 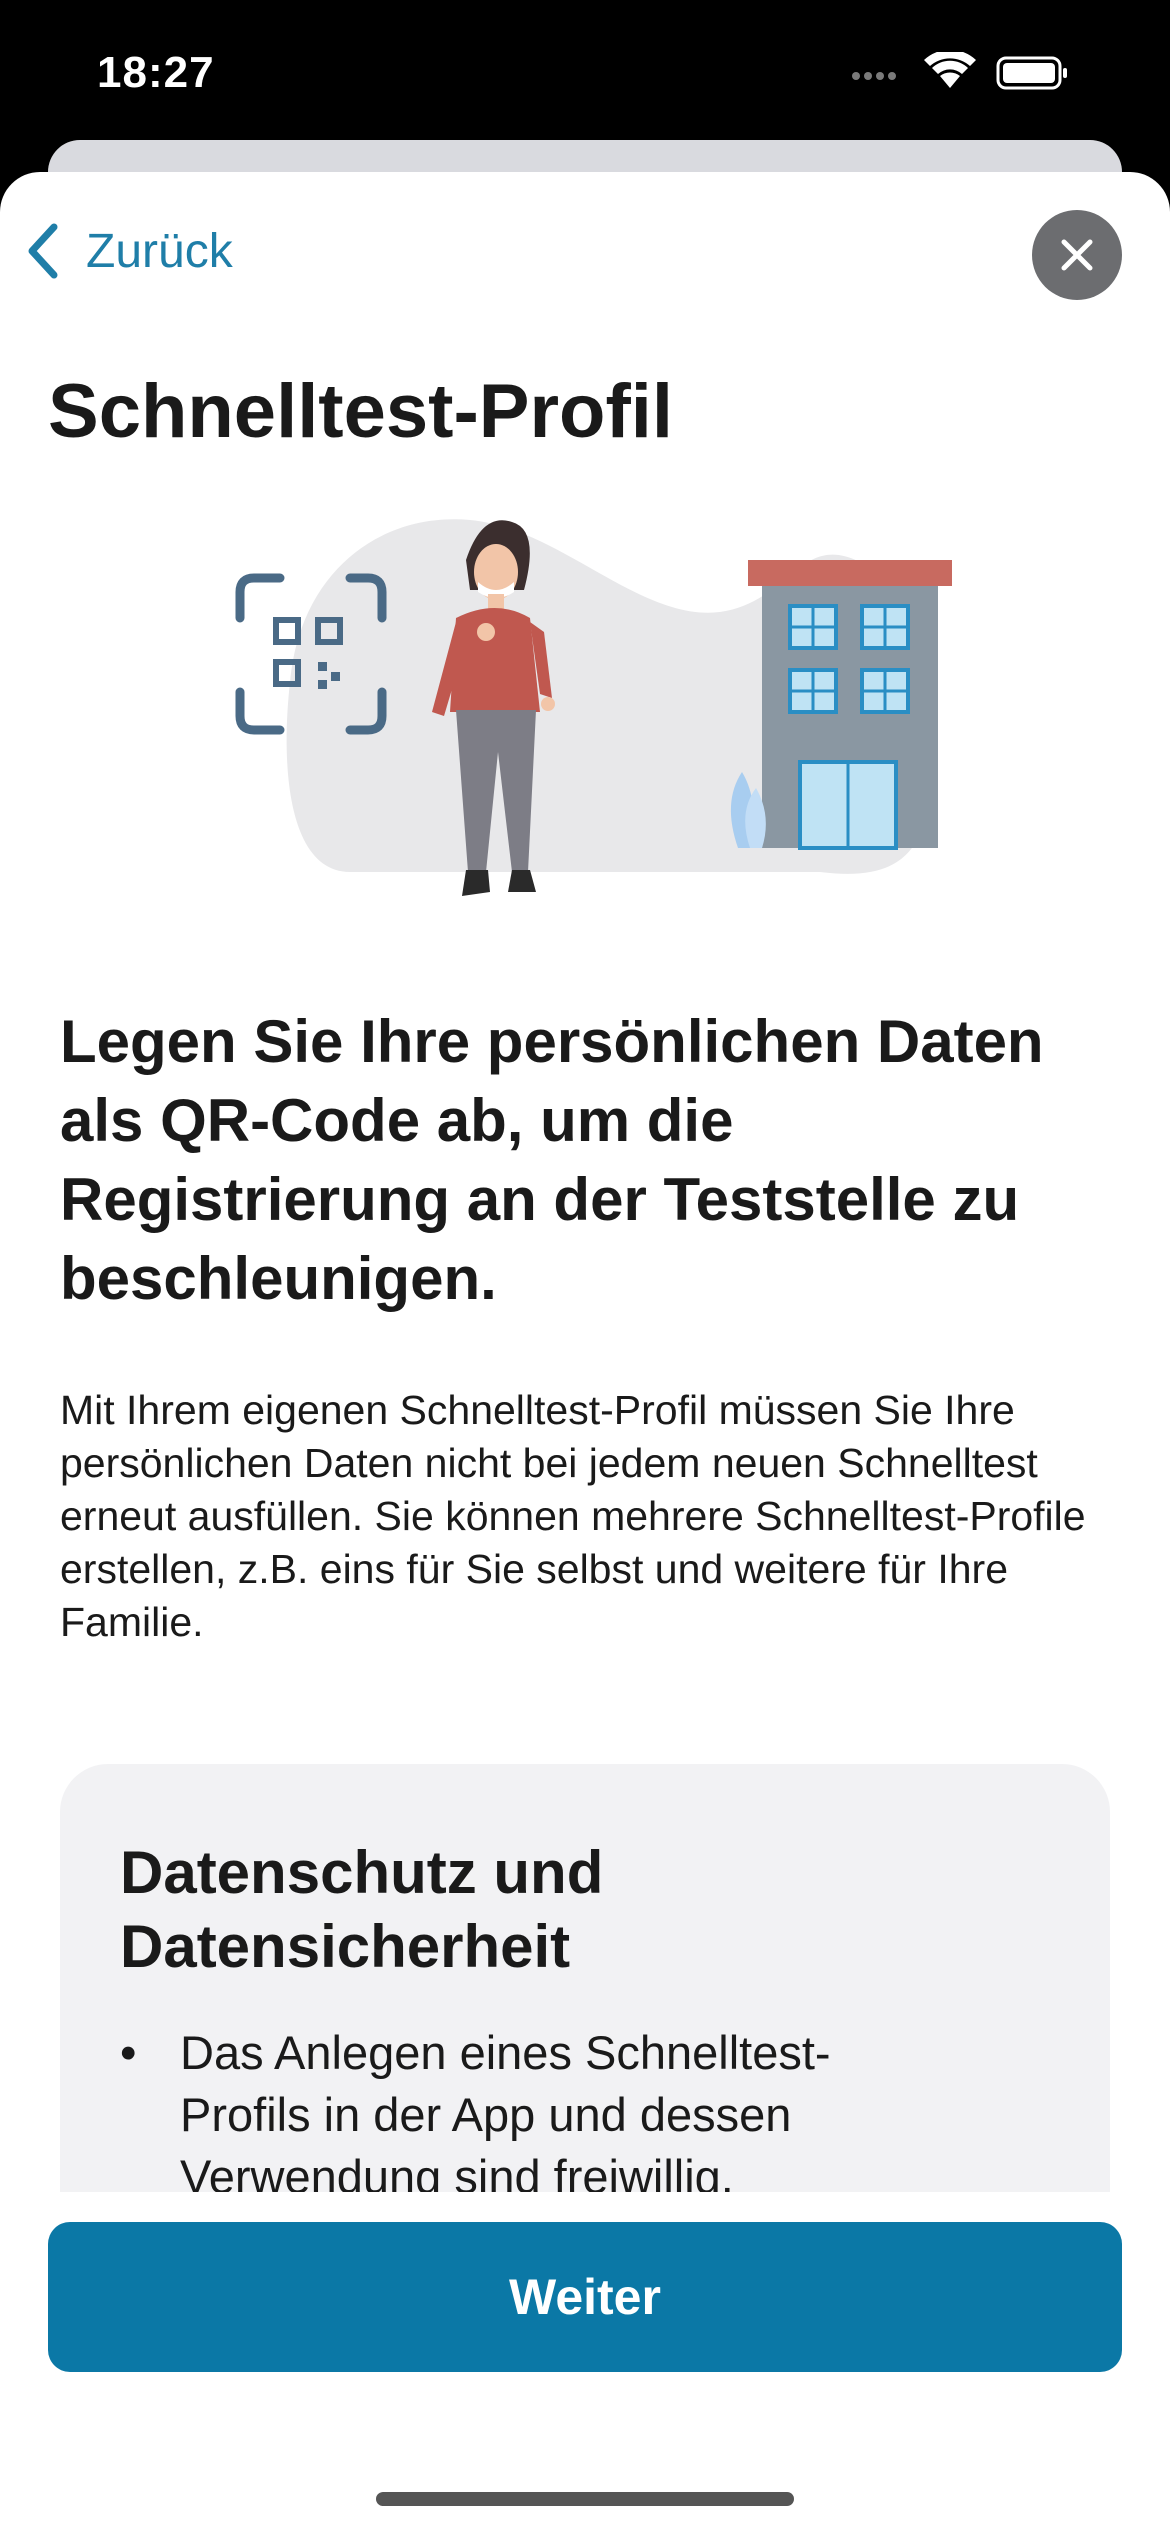 What do you see at coordinates (585, 75) in the screenshot?
I see `status-bar: 18:27` at bounding box center [585, 75].